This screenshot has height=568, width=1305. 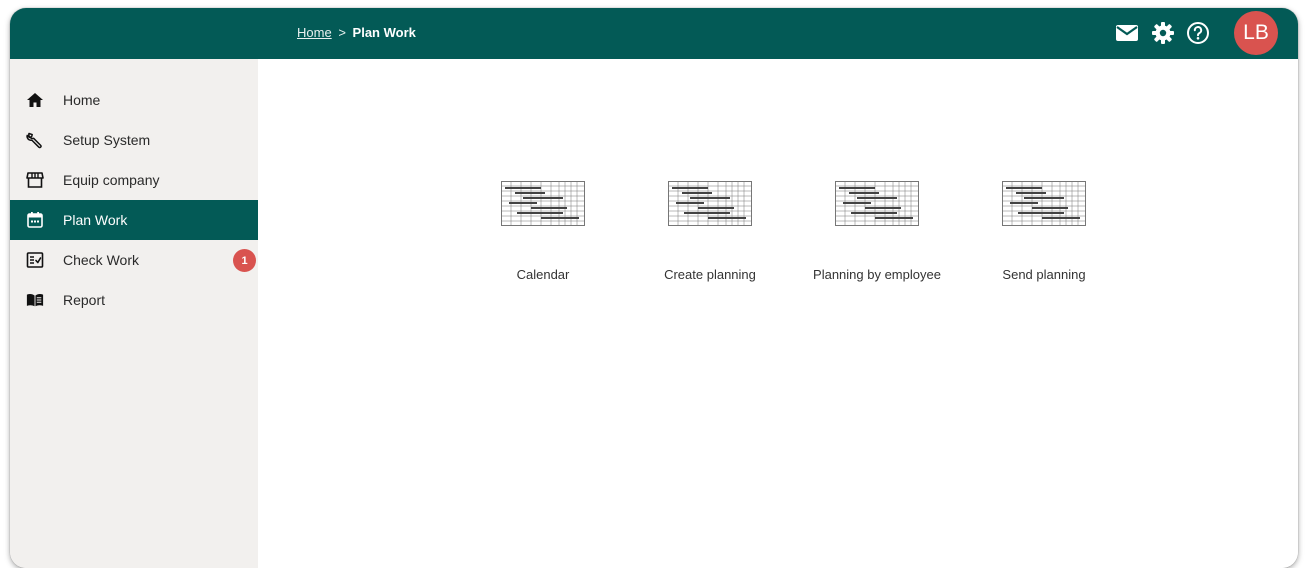 I want to click on sidebar-item-setup-system: Setup System, so click(x=134, y=140).